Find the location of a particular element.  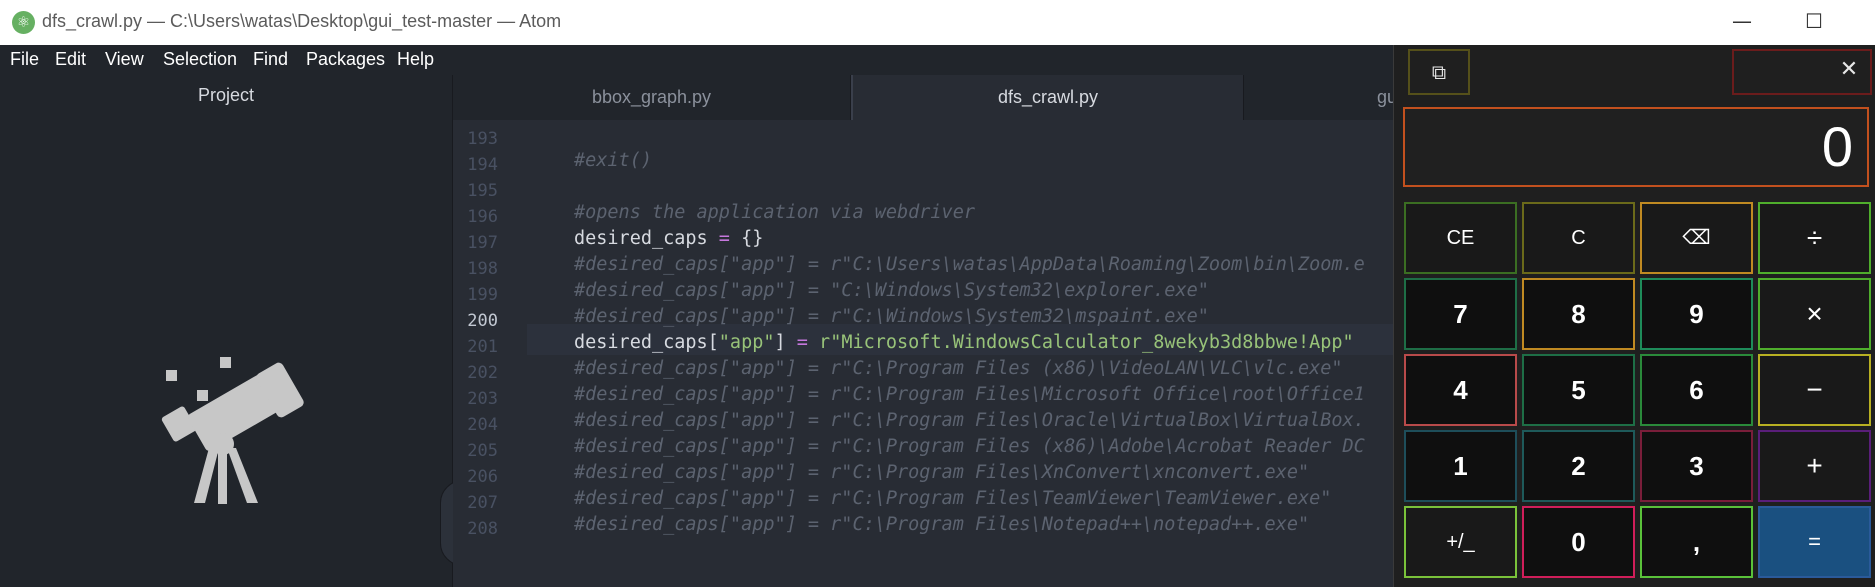

digit-2-button: 2 is located at coordinates (1578, 466).